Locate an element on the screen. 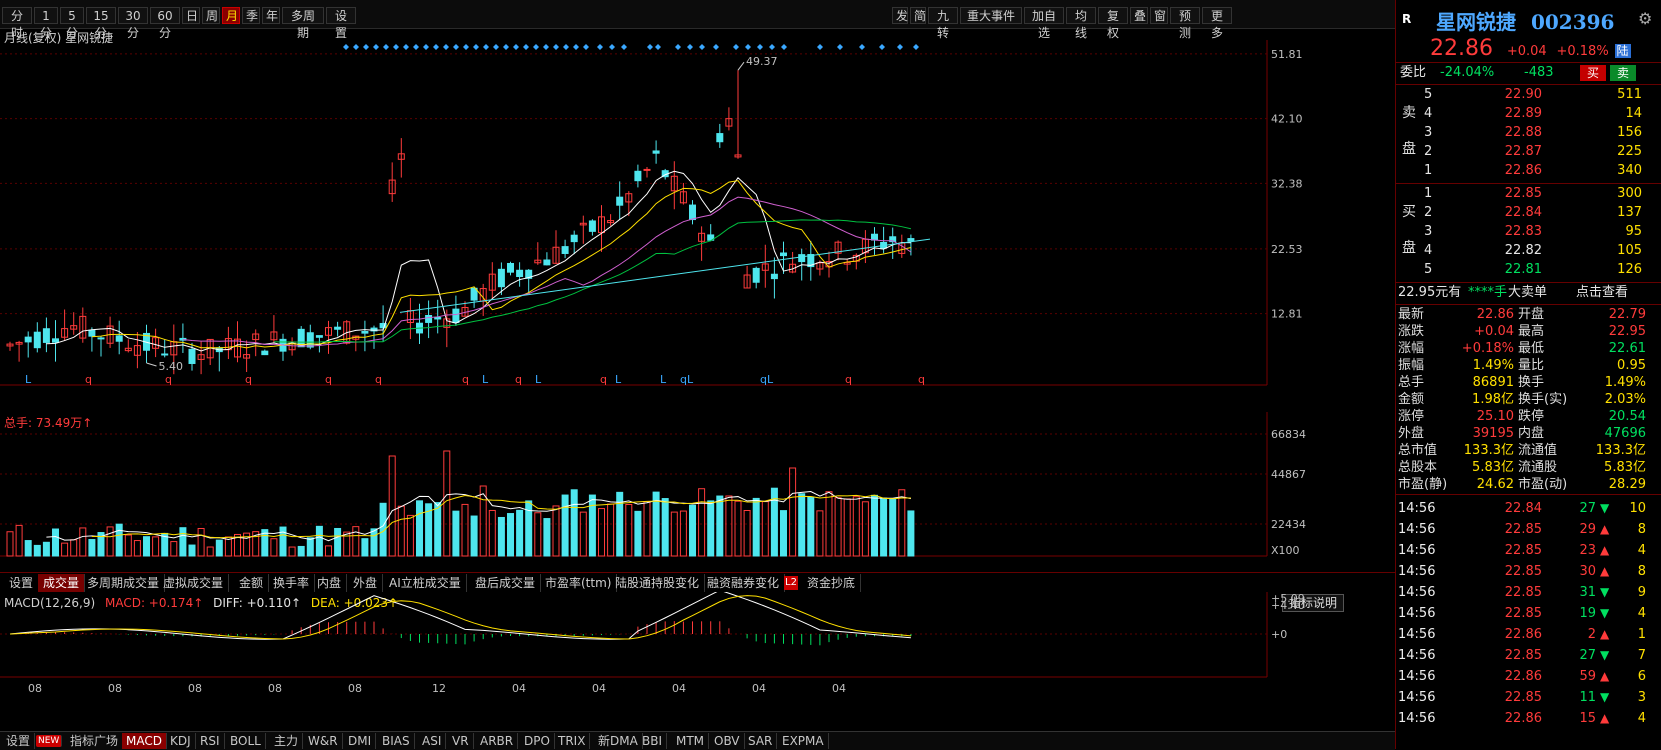 The width and height of the screenshot is (1661, 750). bottom-tab-5: RSI is located at coordinates (210, 741).